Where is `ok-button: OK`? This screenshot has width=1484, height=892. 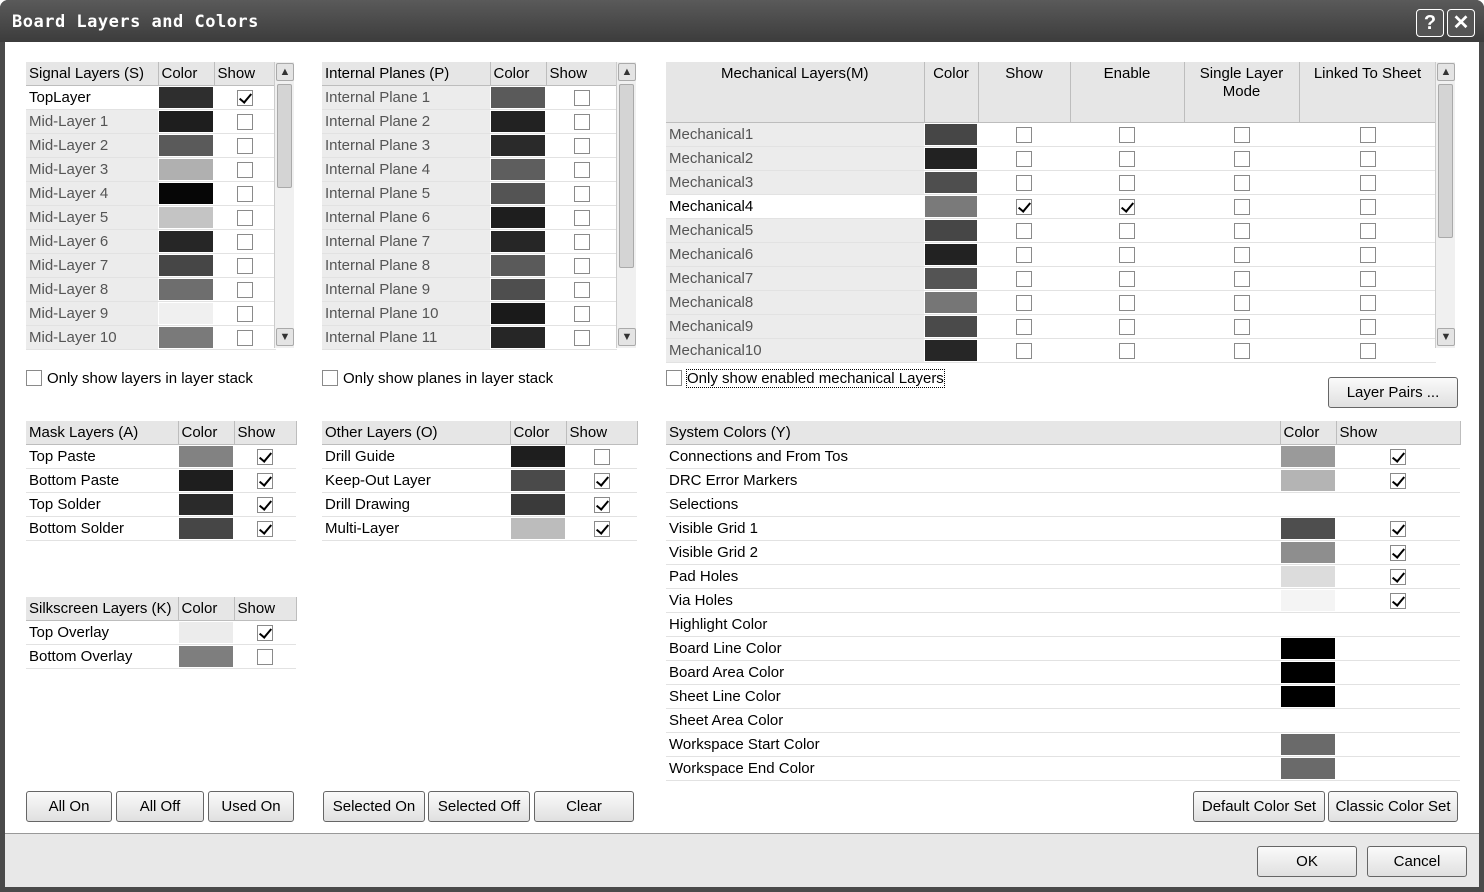
ok-button: OK is located at coordinates (1307, 861).